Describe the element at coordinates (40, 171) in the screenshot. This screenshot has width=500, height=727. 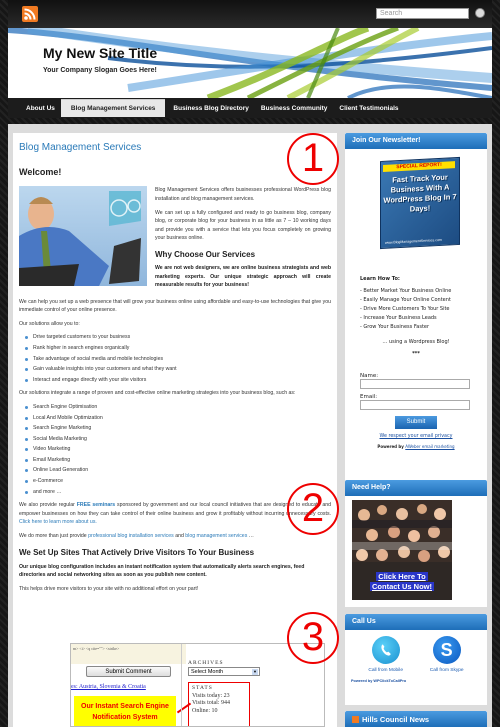
I see `welcome-heading: Welcome!` at that location.